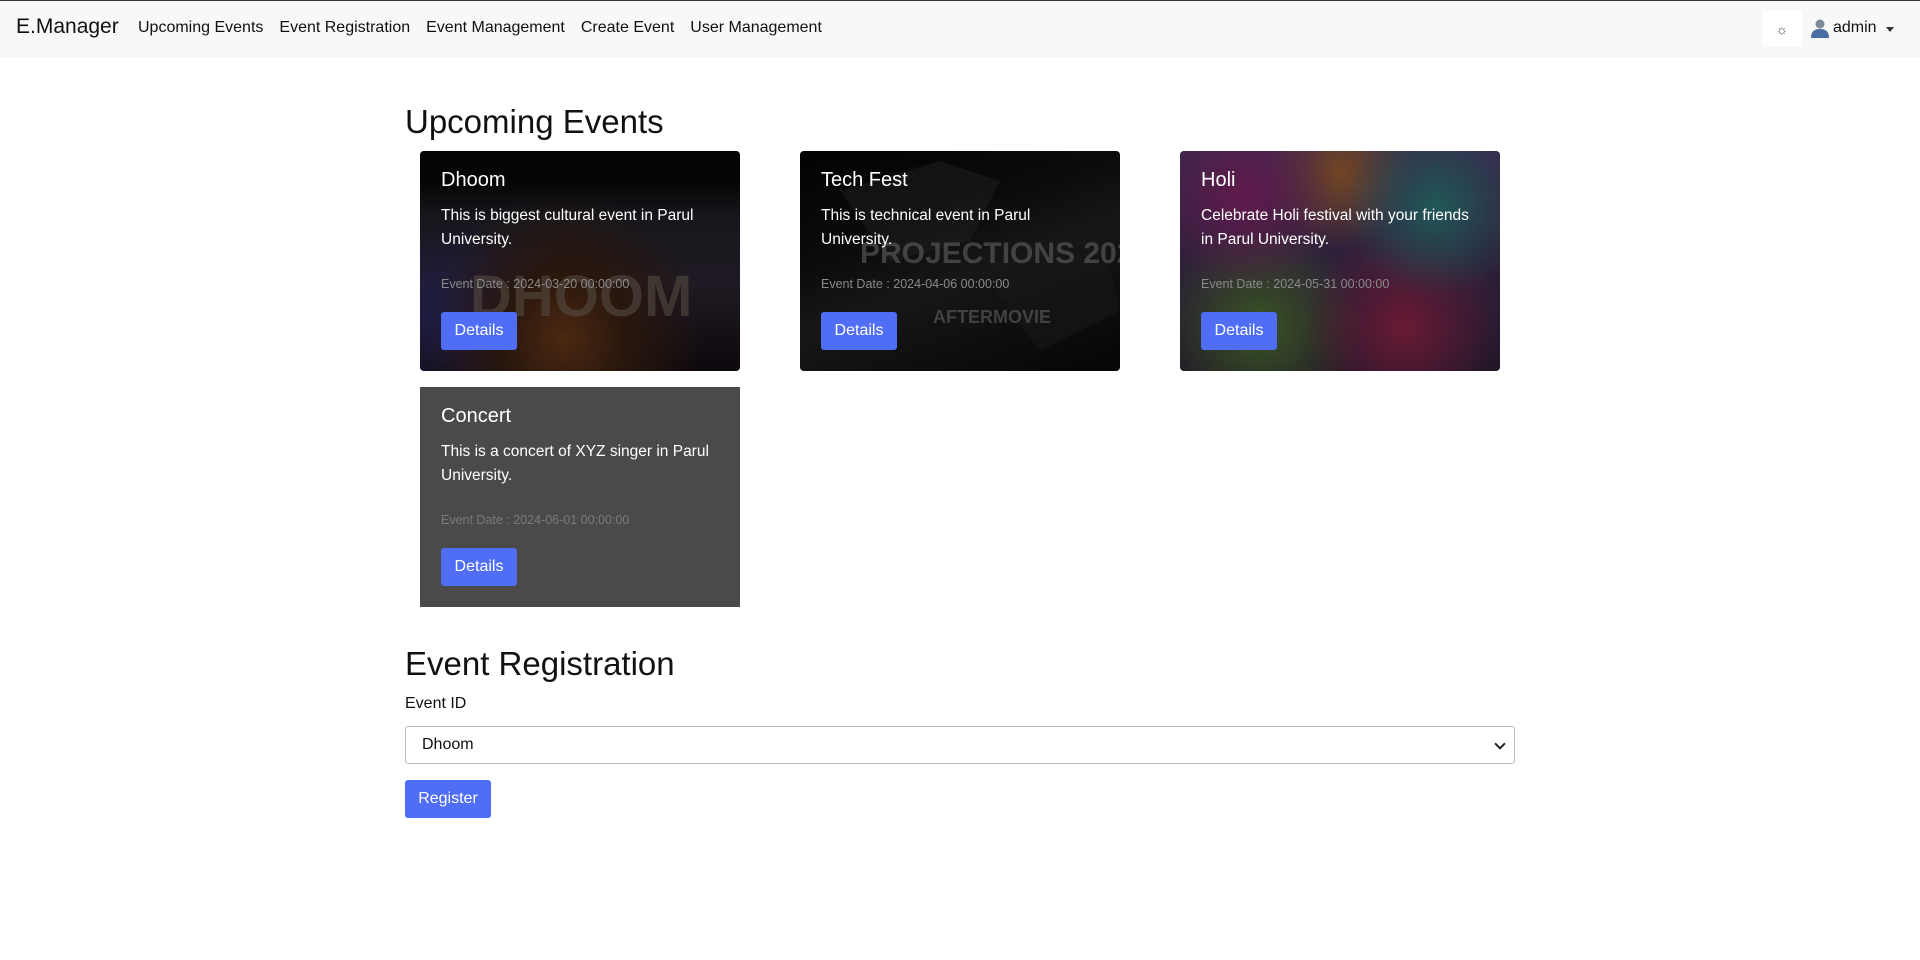 This screenshot has height=960, width=1920. I want to click on upcoming-events-heading: Upcoming Events, so click(534, 121).